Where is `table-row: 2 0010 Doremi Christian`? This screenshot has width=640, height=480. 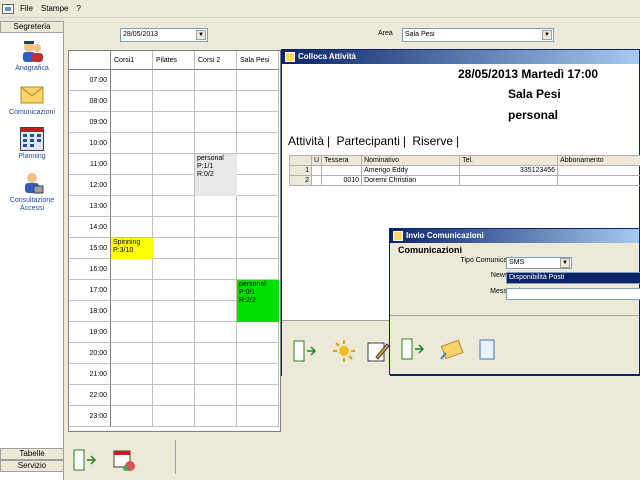
table-row: 2 0010 Doremi Christian is located at coordinates (464, 180).